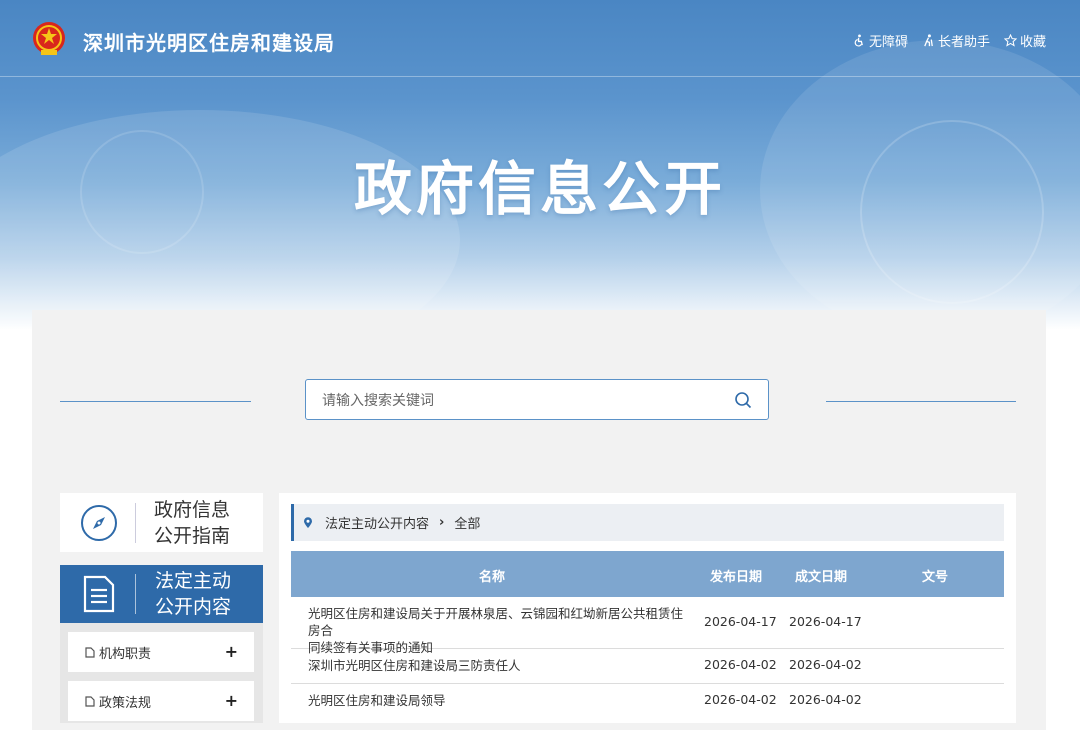  What do you see at coordinates (125, 654) in the screenshot?
I see `sidebar-item-label: 机构职责` at bounding box center [125, 654].